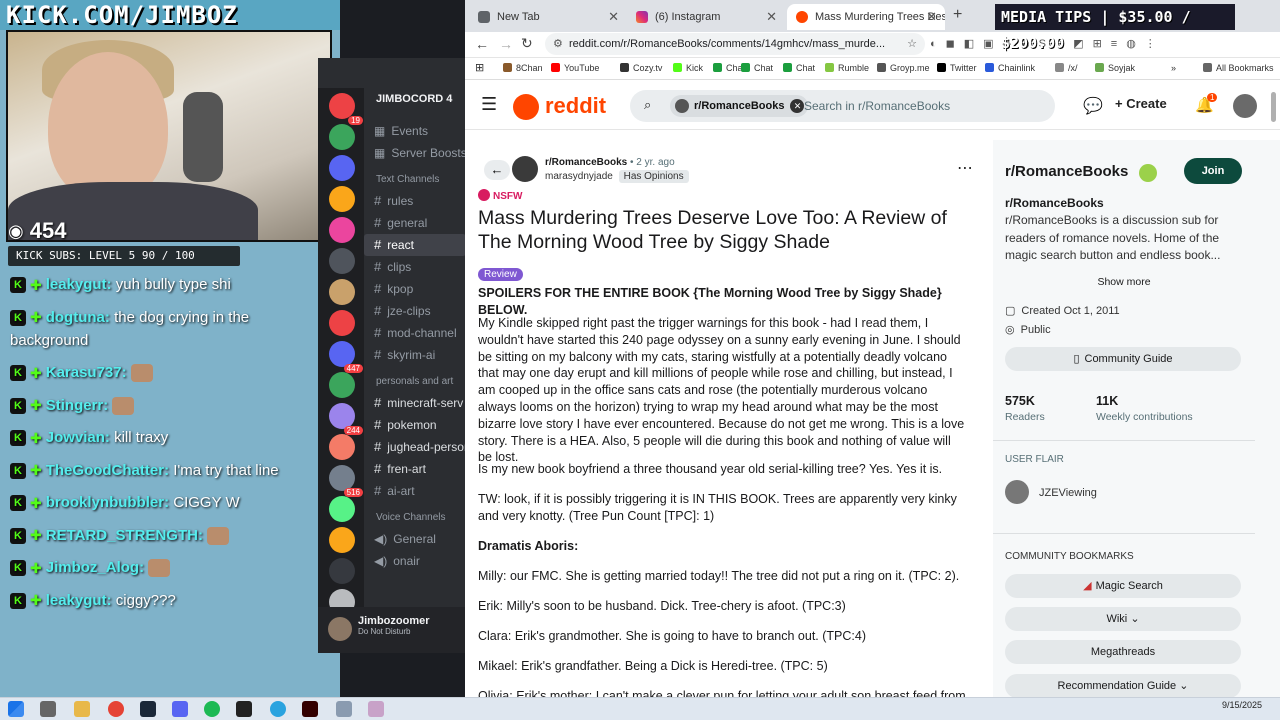  Describe the element at coordinates (526, 107) in the screenshot. I see `reddit-logo-icon` at that location.